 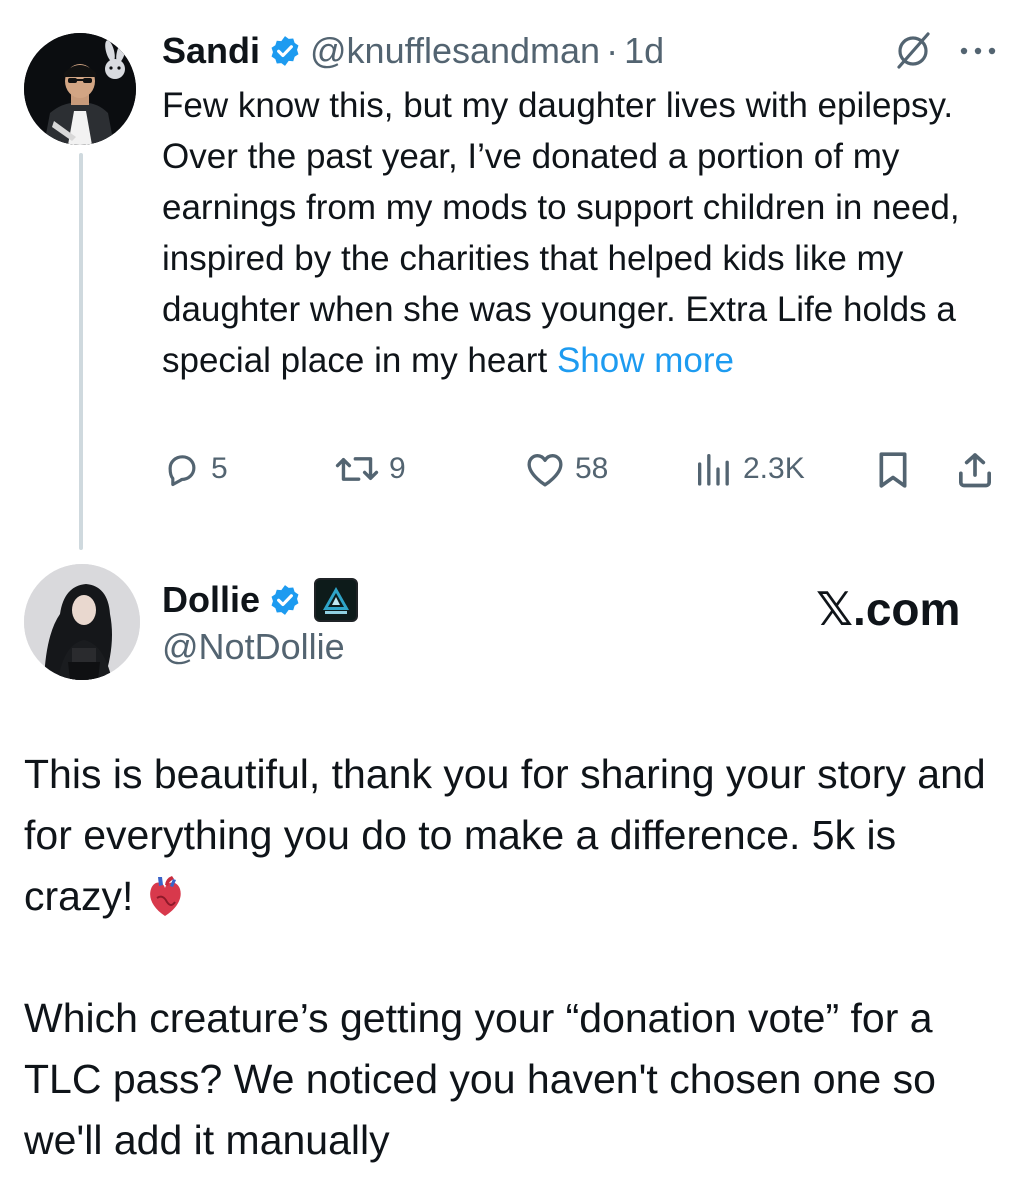 I want to click on retweet-count: 9, so click(x=397, y=468).